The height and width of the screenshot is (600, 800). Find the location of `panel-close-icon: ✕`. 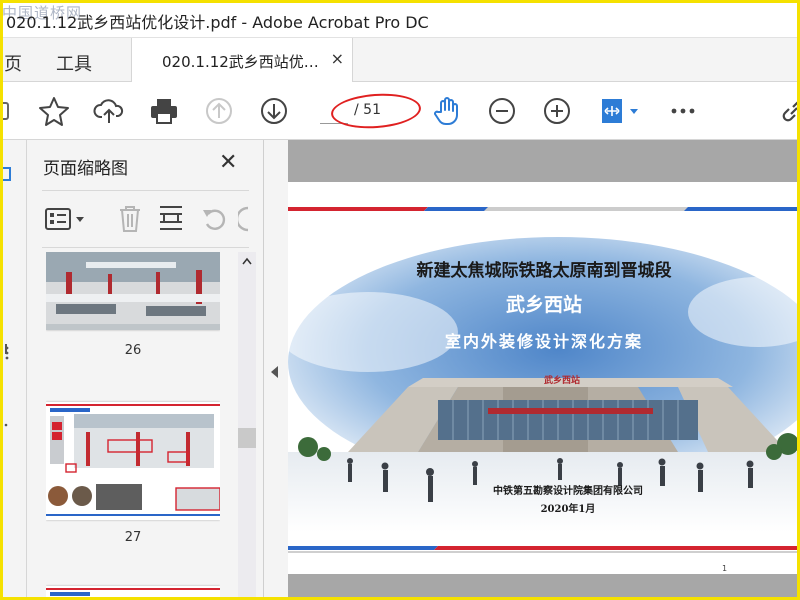

panel-close-icon: ✕ is located at coordinates (228, 162).